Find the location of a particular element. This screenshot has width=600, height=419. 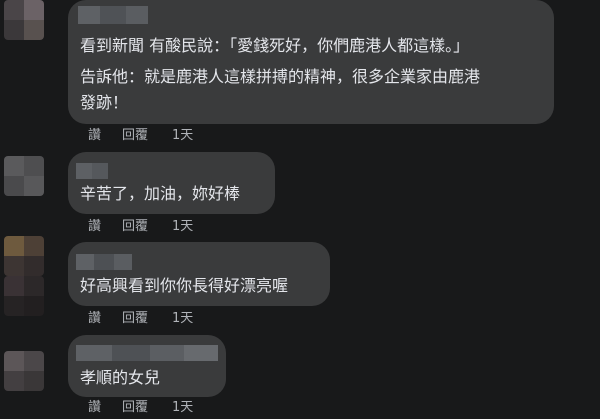

avatar-shadow is located at coordinates (24, 296).